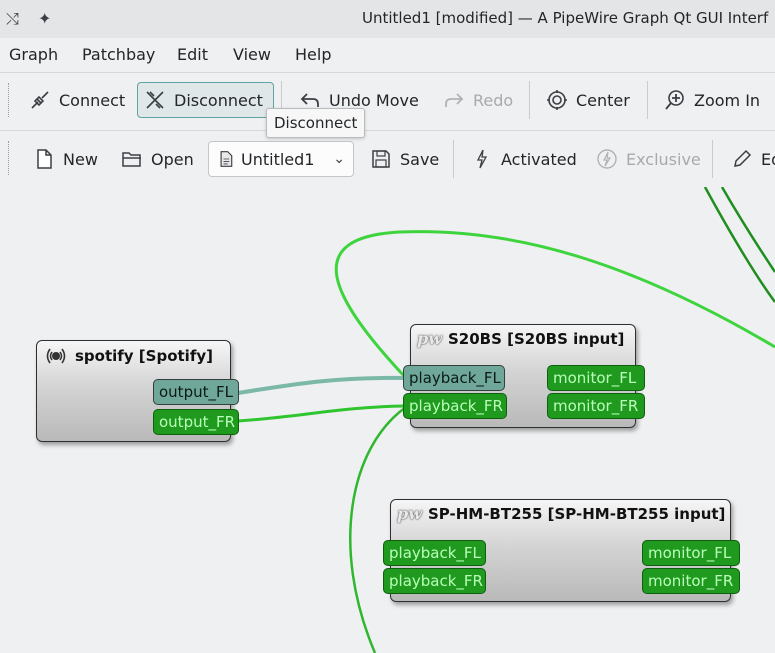 The image size is (775, 653). Describe the element at coordinates (137, 391) in the screenshot. I see `node-spotify: spotify [Spotify] output_FL output_FR` at that location.